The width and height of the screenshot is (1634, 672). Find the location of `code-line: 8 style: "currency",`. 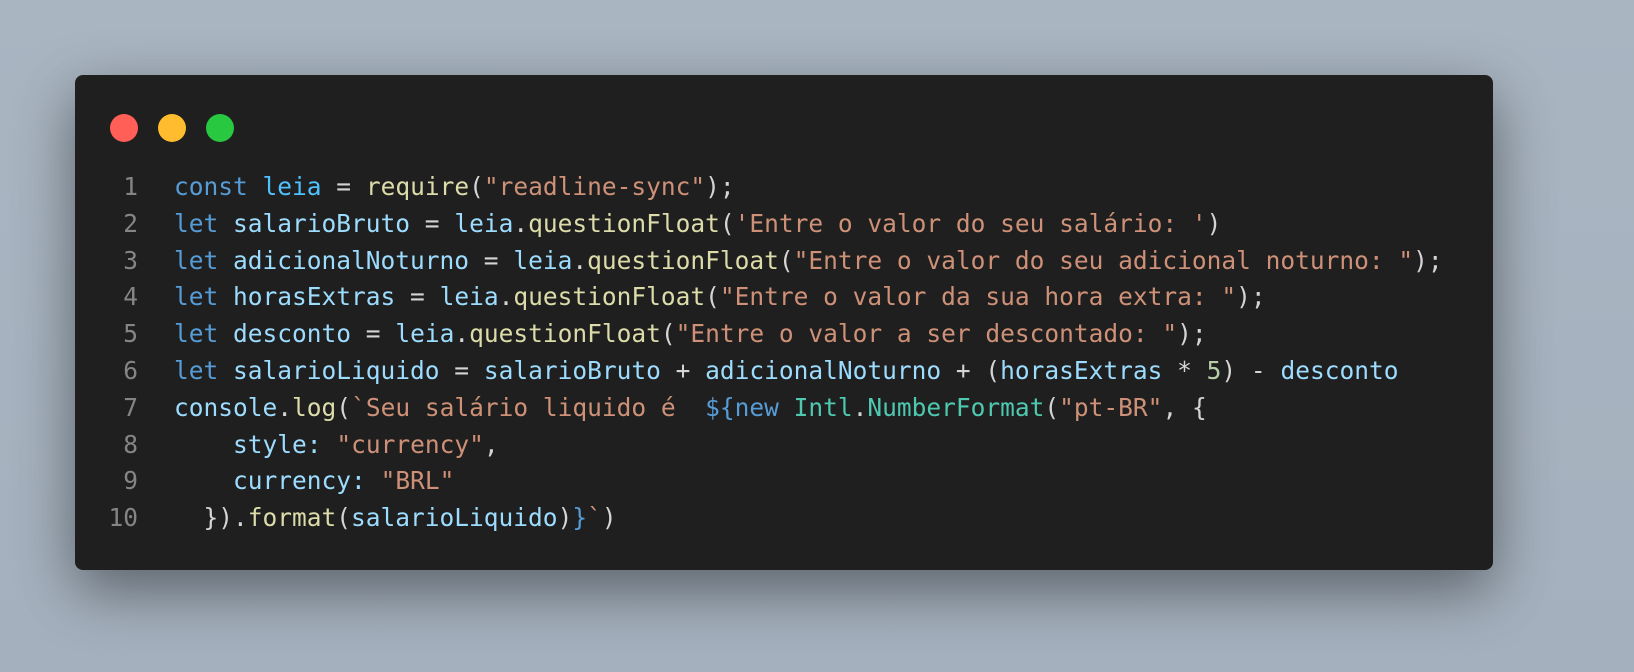

code-line: 8 style: "currency", is located at coordinates (759, 445).